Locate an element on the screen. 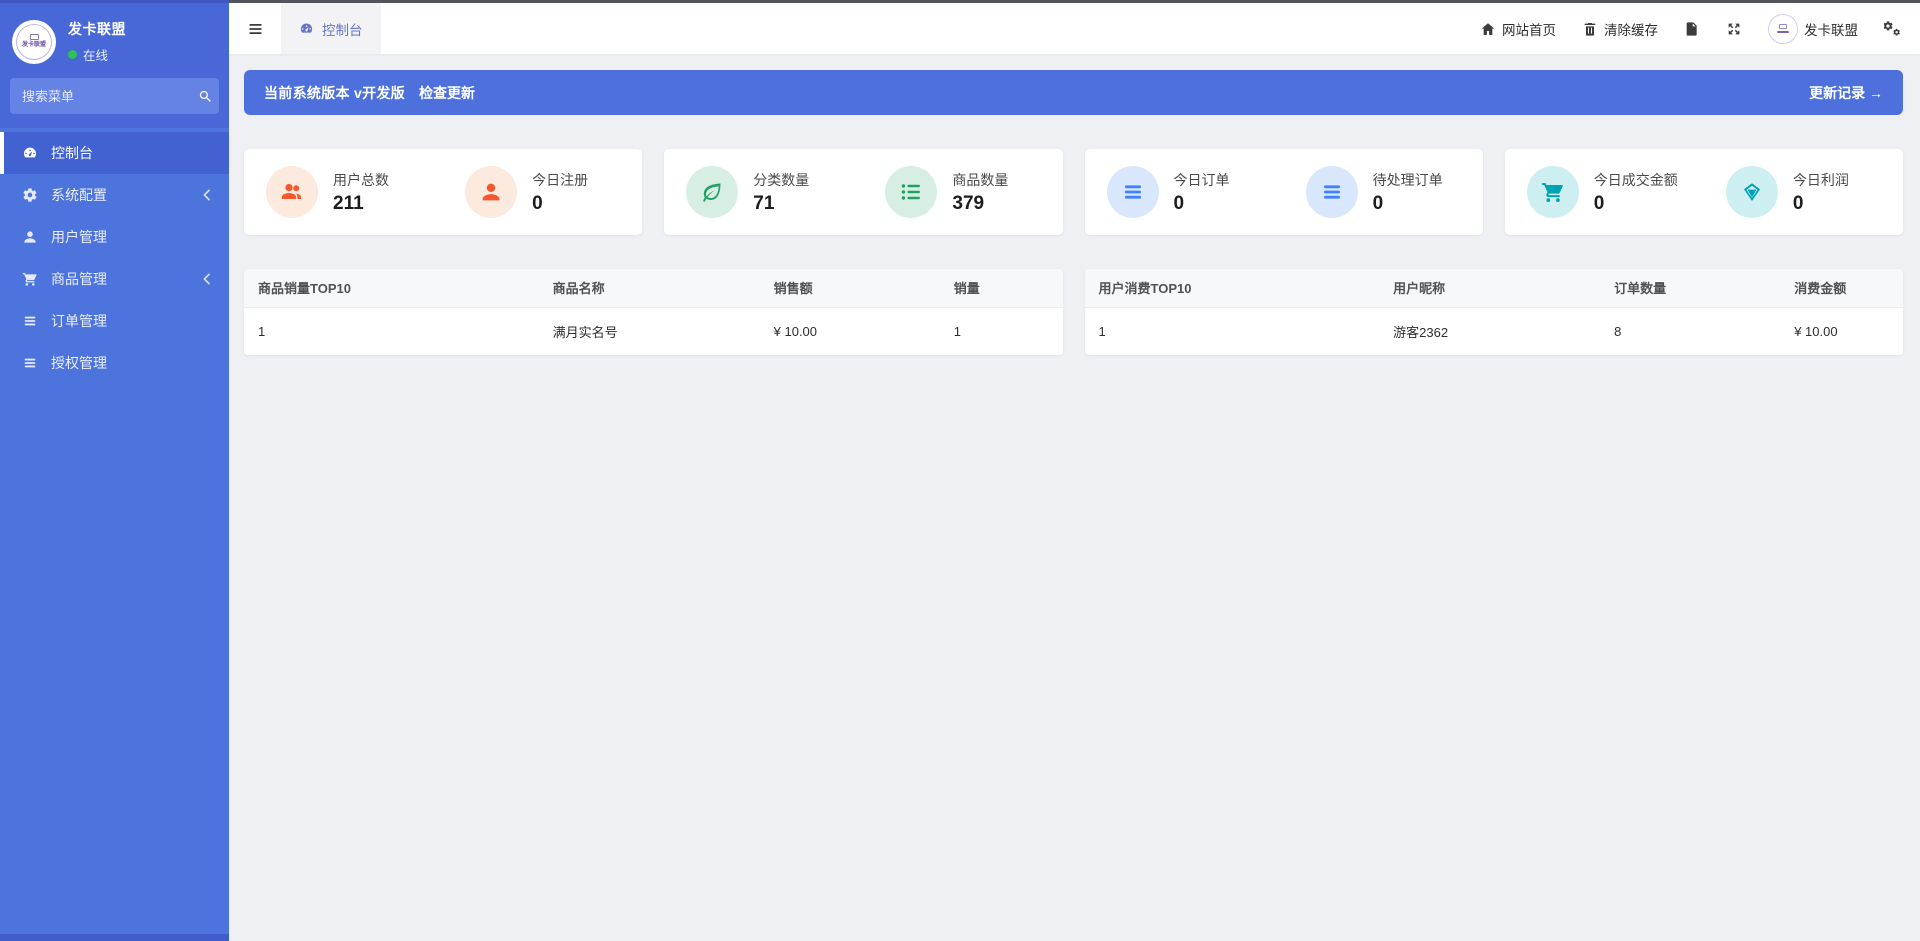 The height and width of the screenshot is (941, 1920). stat-card-catalog: 分类数量 71 商品数量 379 is located at coordinates (863, 192).